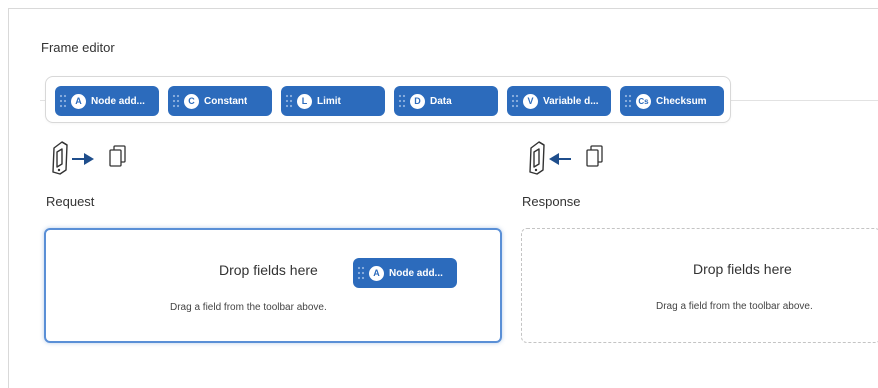  Describe the element at coordinates (226, 101) in the screenshot. I see `chip-label: Constant` at that location.